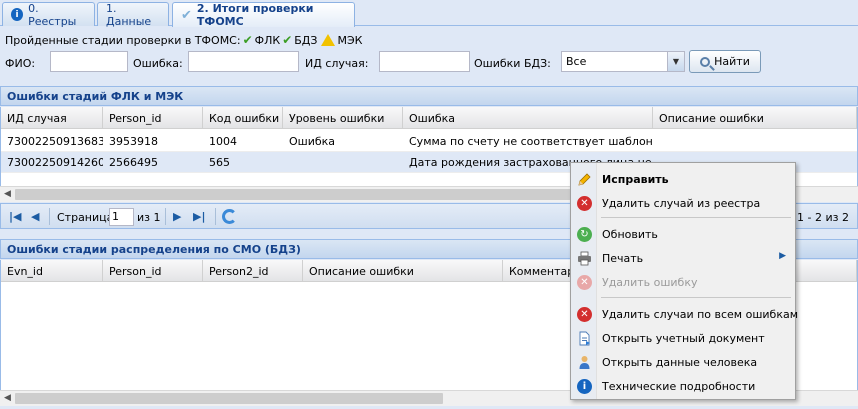 This screenshot has height=409, width=858. What do you see at coordinates (154, 249) in the screenshot?
I see `panel-title: Ошибки стадии распределения по СМО (БДЗ)` at bounding box center [154, 249].